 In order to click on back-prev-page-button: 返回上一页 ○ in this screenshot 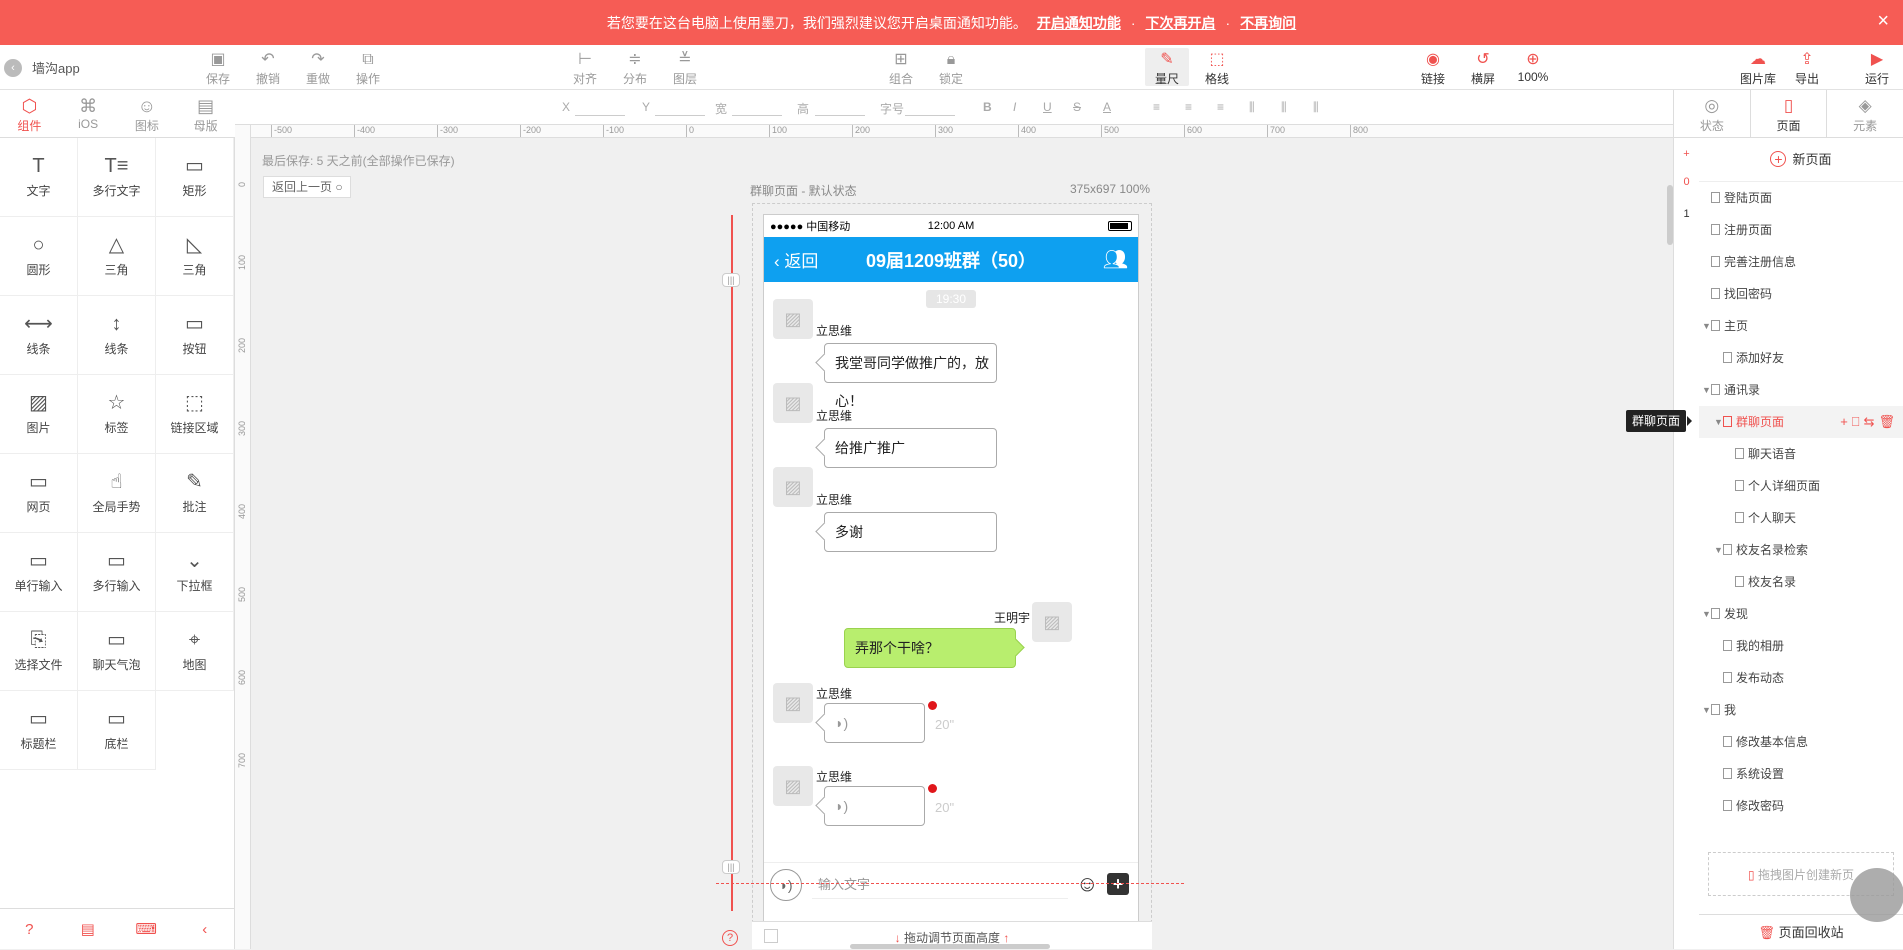, I will do `click(307, 187)`.